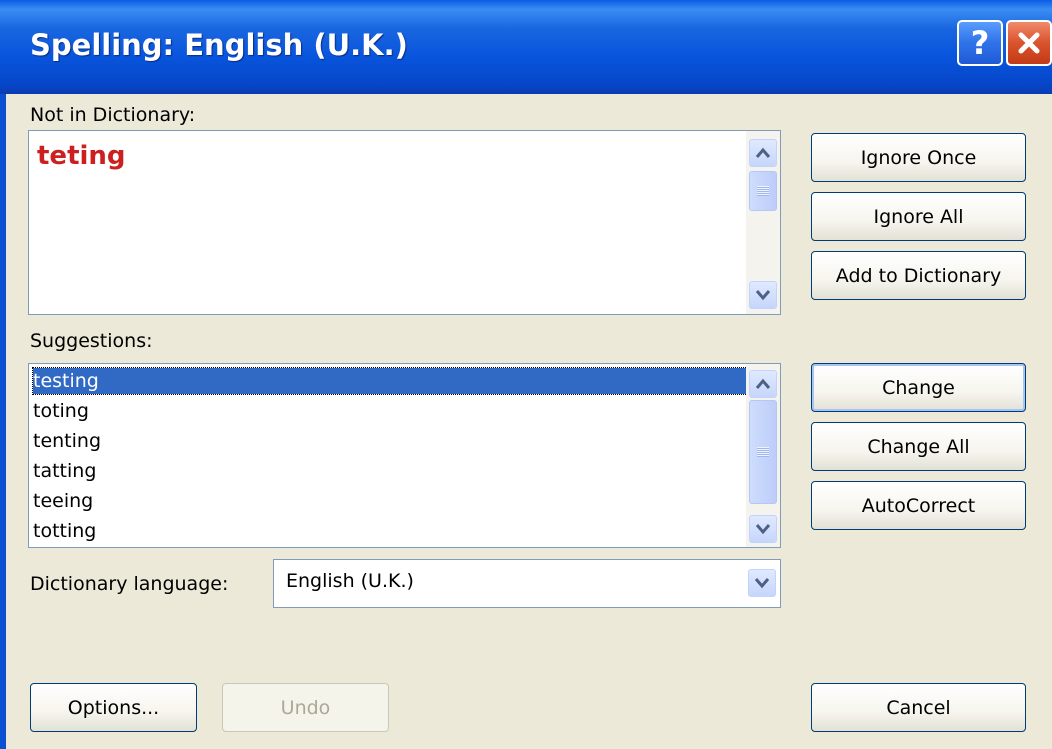  What do you see at coordinates (81, 156) in the screenshot?
I see `misspelled-word: teting` at bounding box center [81, 156].